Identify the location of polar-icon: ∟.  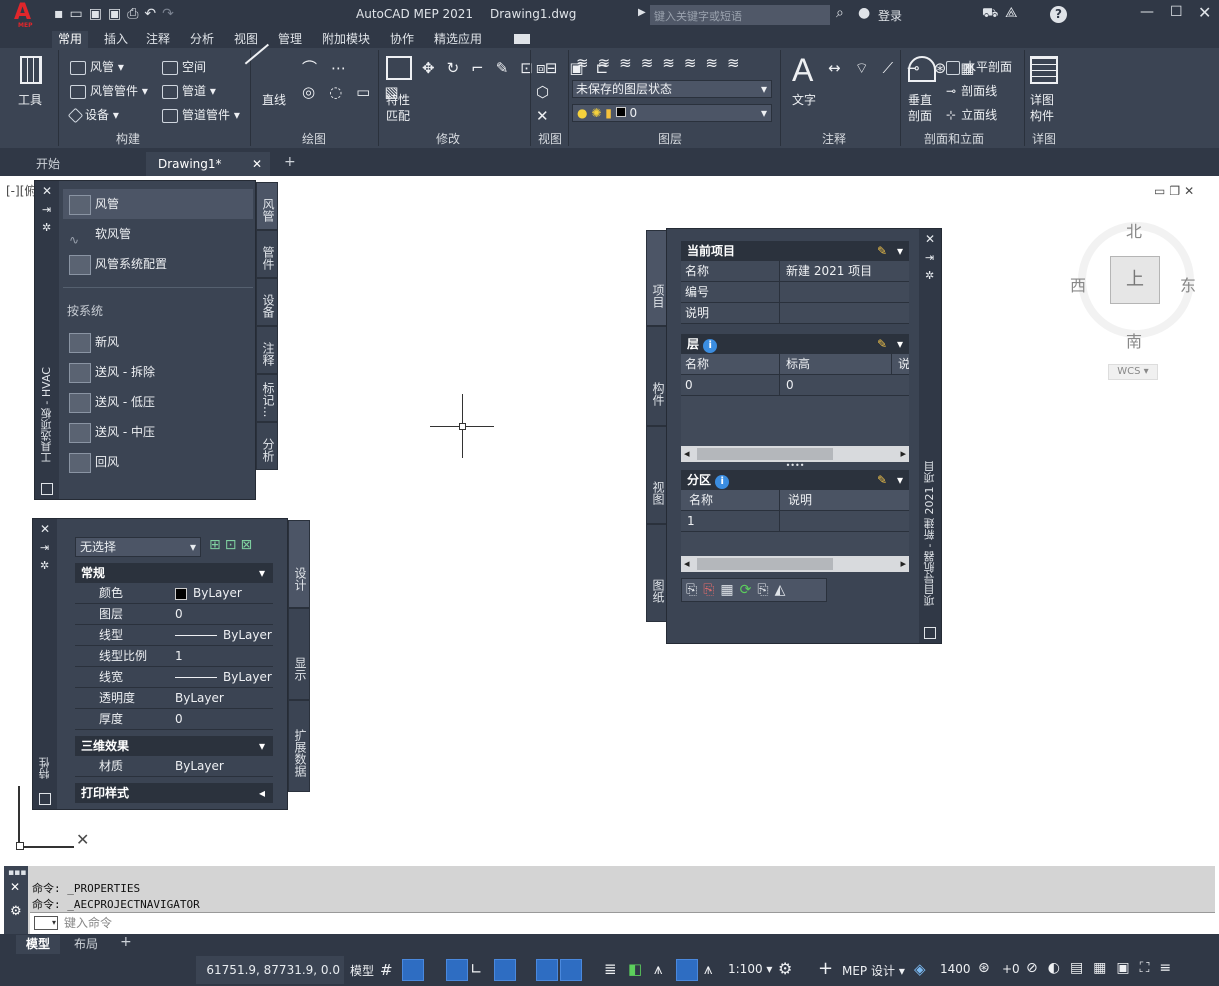
(476, 969).